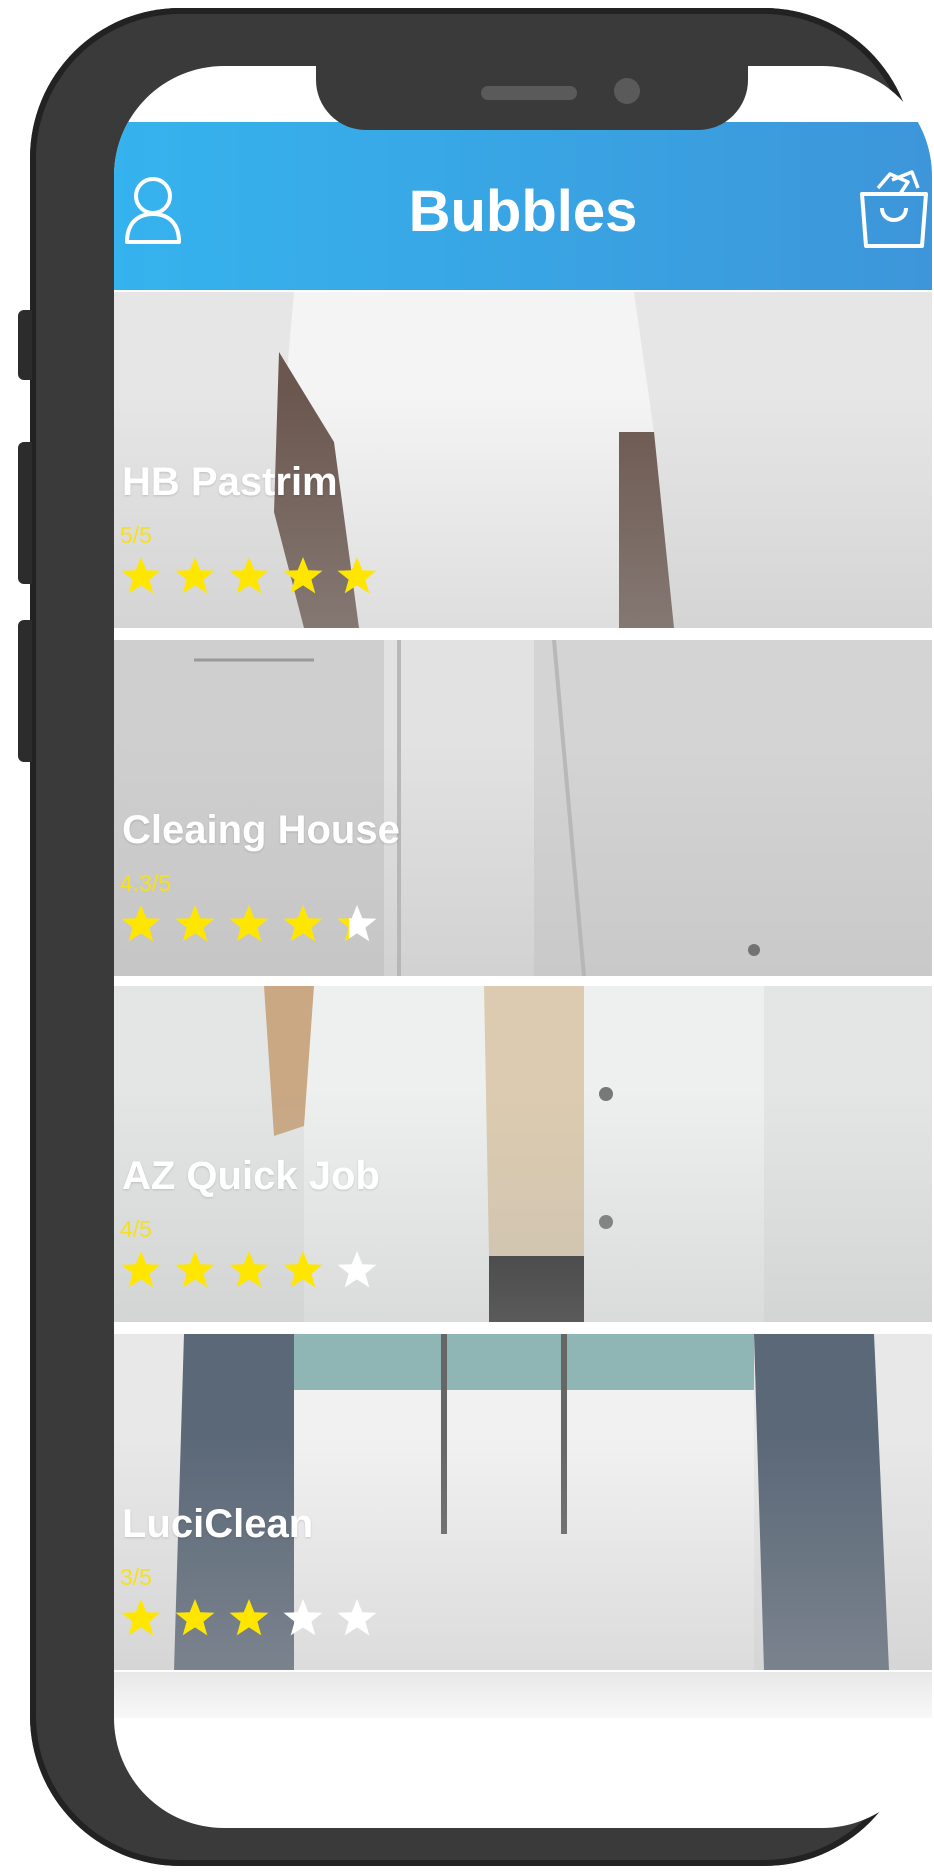 The image size is (934, 1872). What do you see at coordinates (251, 1176) in the screenshot?
I see `shop-name: AZ Quick Job` at bounding box center [251, 1176].